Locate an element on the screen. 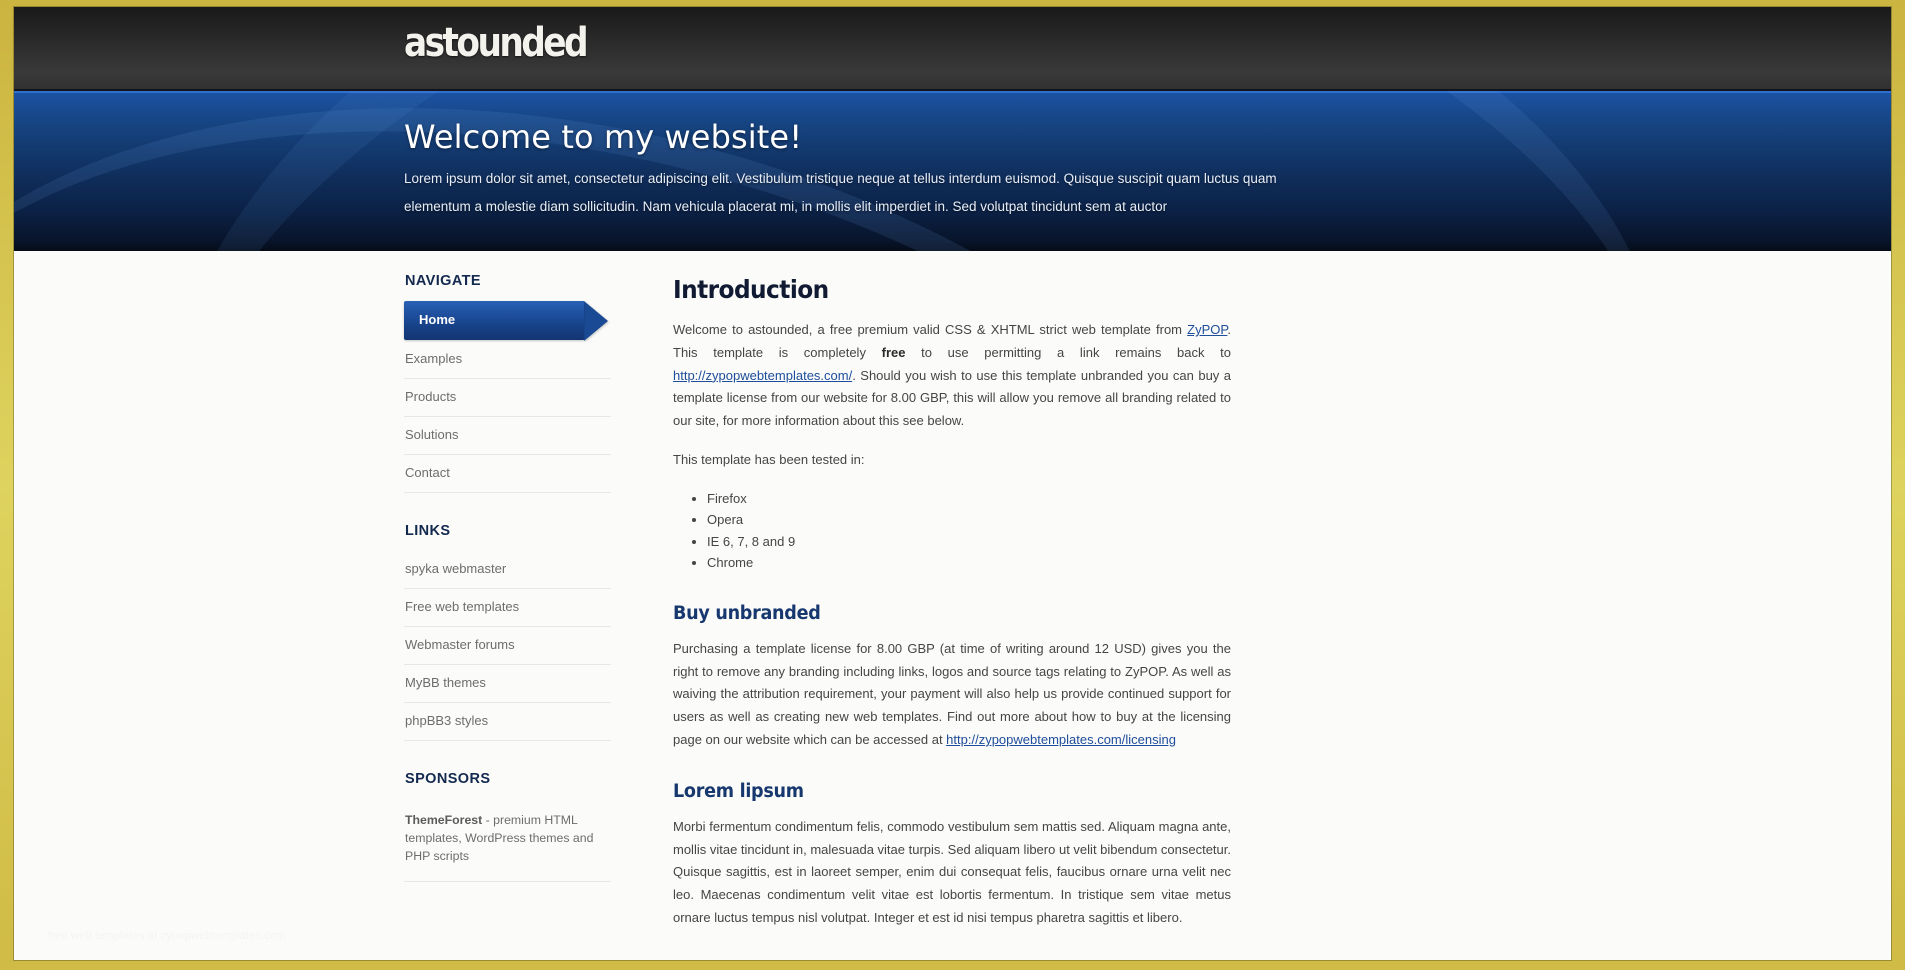  sidebar-link-free-web-templates: Free web templates is located at coordinates (507, 608).